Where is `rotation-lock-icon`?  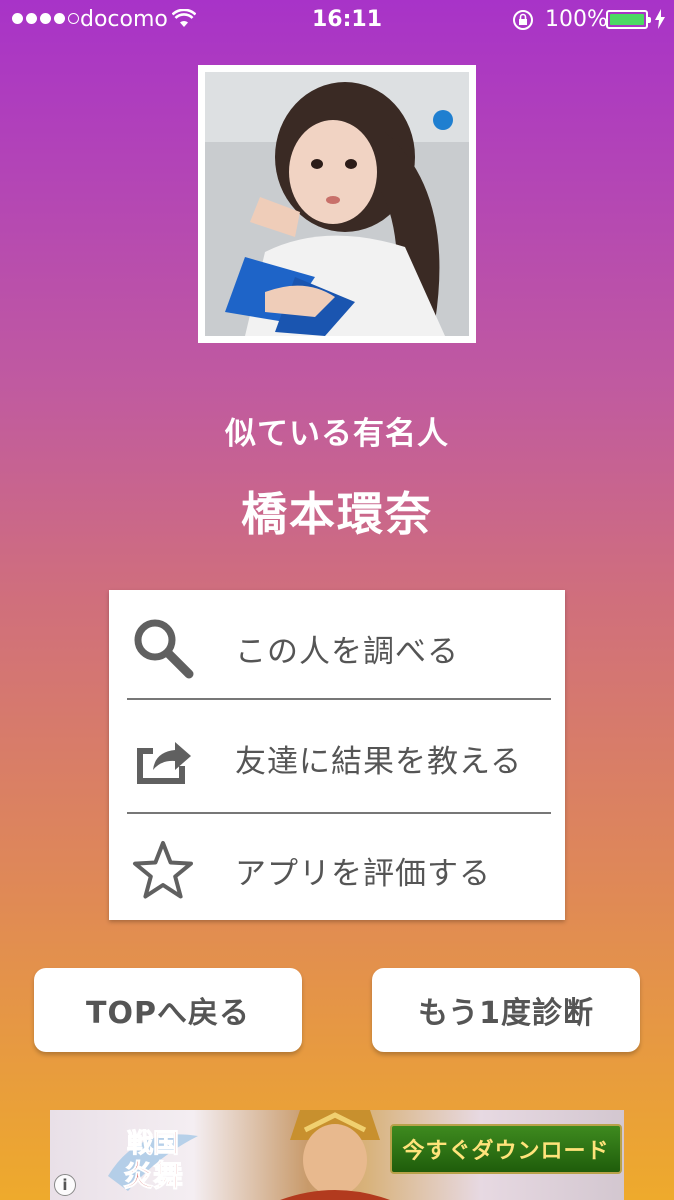
rotation-lock-icon is located at coordinates (523, 23).